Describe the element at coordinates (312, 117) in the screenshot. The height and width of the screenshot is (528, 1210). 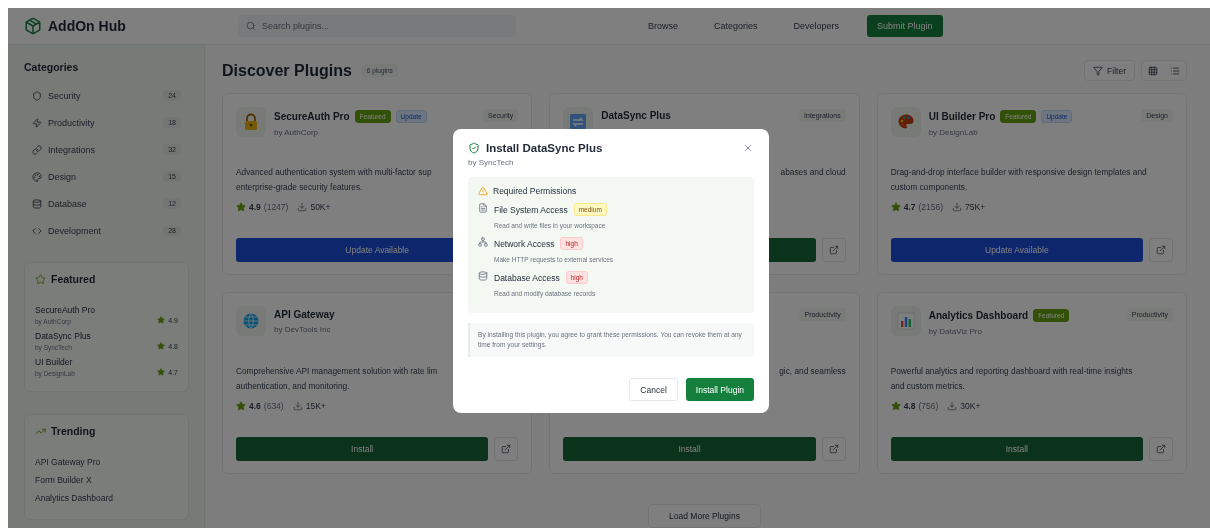
I see `plugin-title: SecureAuth Pro` at that location.